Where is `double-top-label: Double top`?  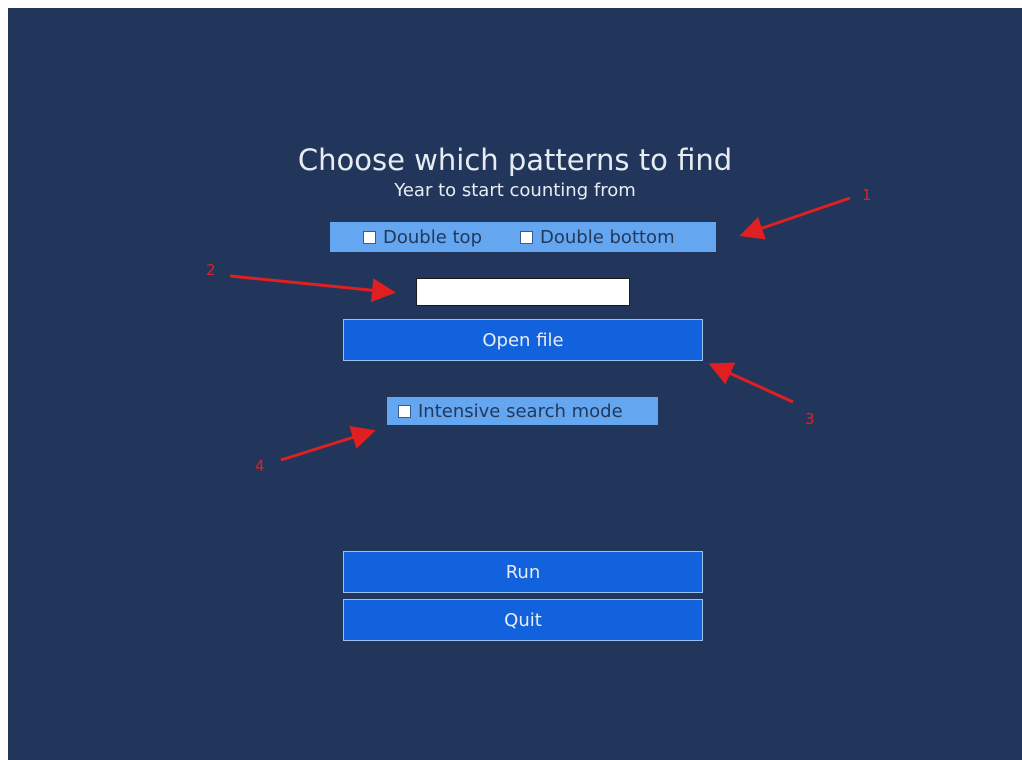 double-top-label: Double top is located at coordinates (432, 237).